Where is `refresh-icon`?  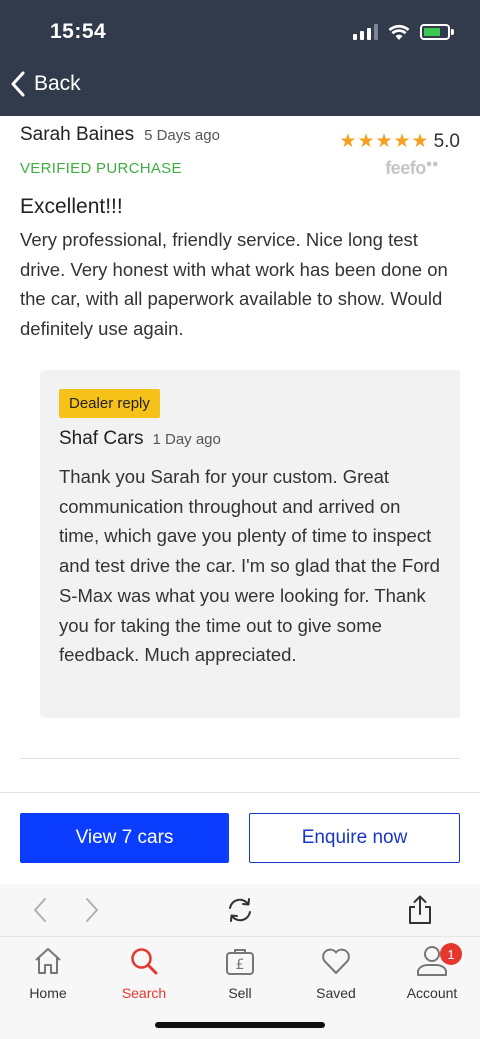 refresh-icon is located at coordinates (240, 910).